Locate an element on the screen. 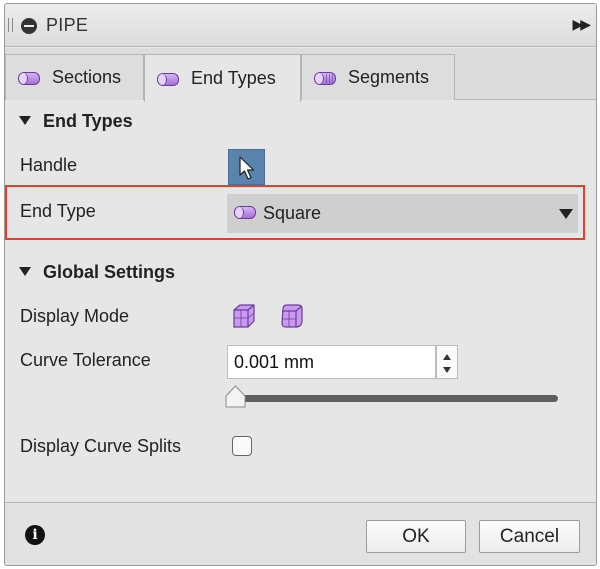 The height and width of the screenshot is (569, 600). display-curve-splits-checkbox is located at coordinates (242, 446).